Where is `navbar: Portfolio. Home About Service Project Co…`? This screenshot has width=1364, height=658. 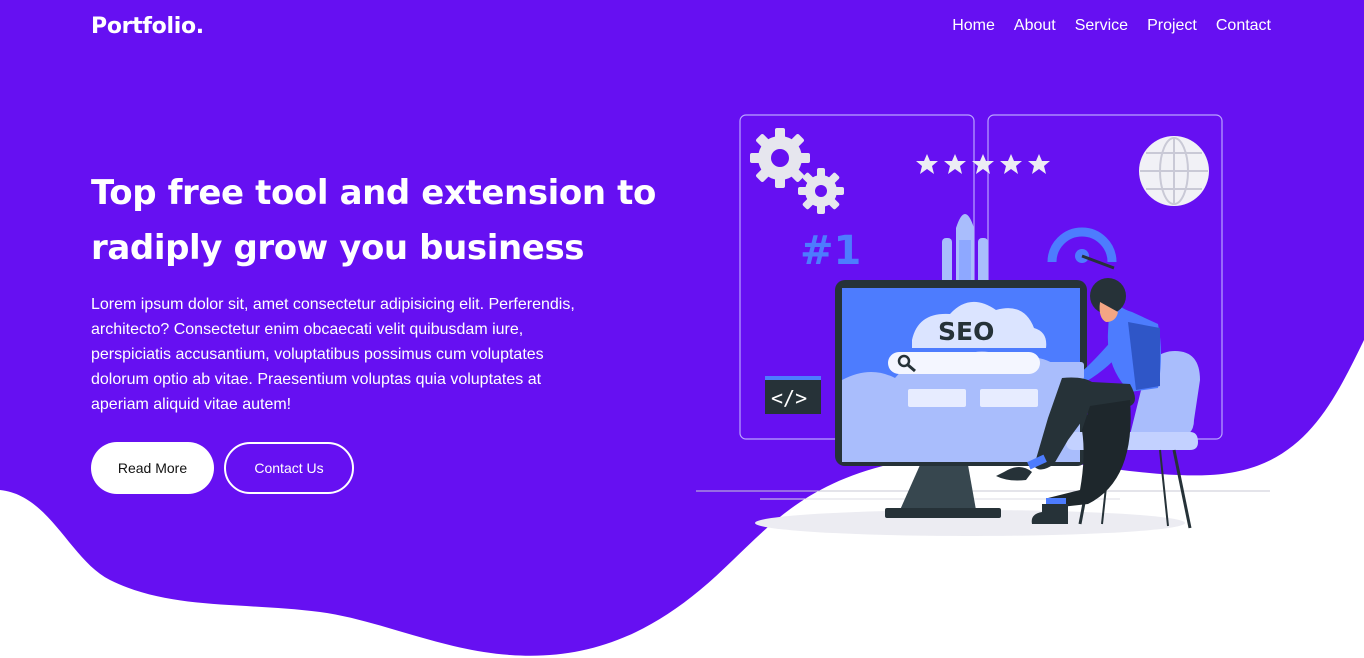 navbar: Portfolio. Home About Service Project Co… is located at coordinates (682, 29).